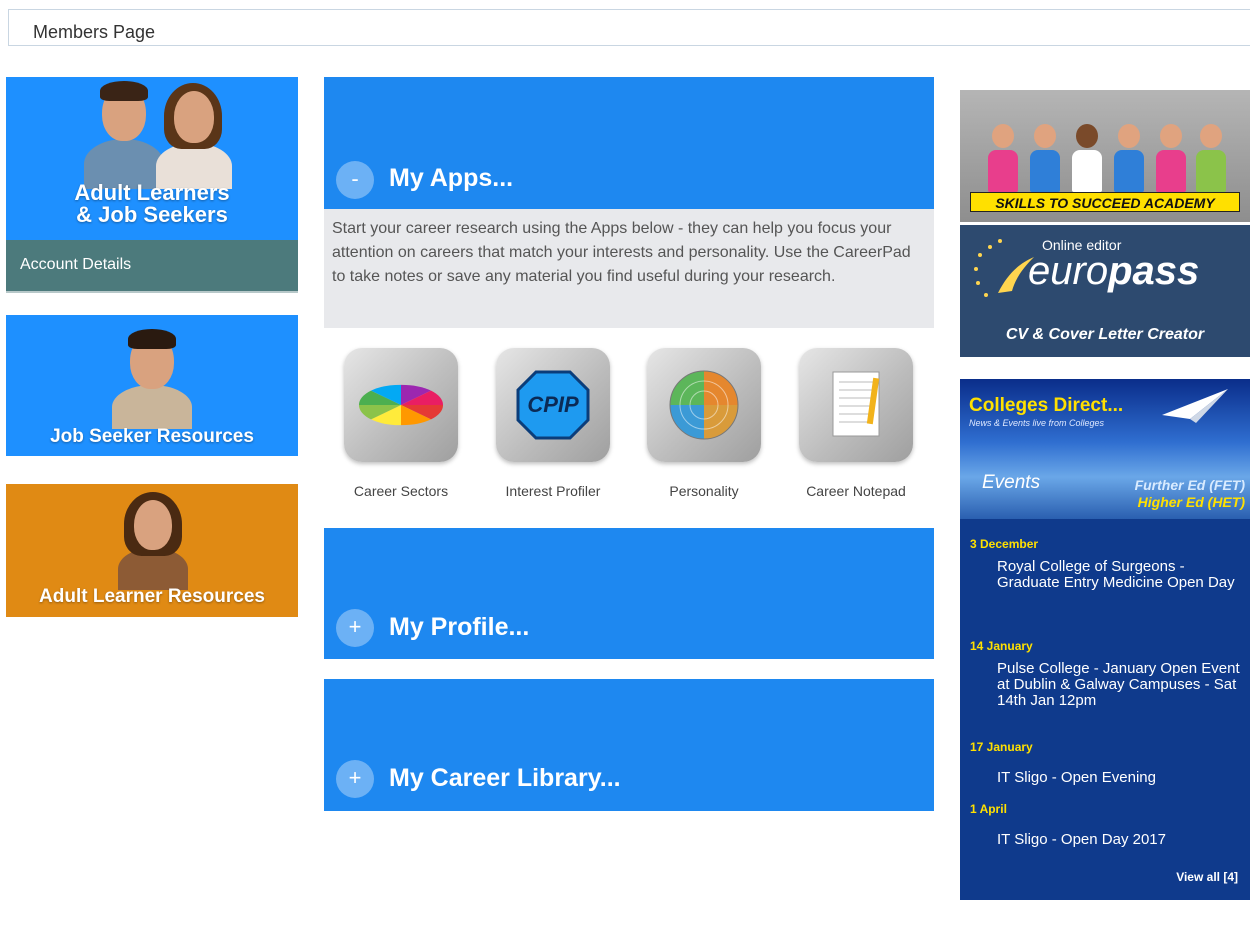 The width and height of the screenshot is (1250, 933). I want to click on app-interest-profiler: CPIP Interest Profiler, so click(553, 423).